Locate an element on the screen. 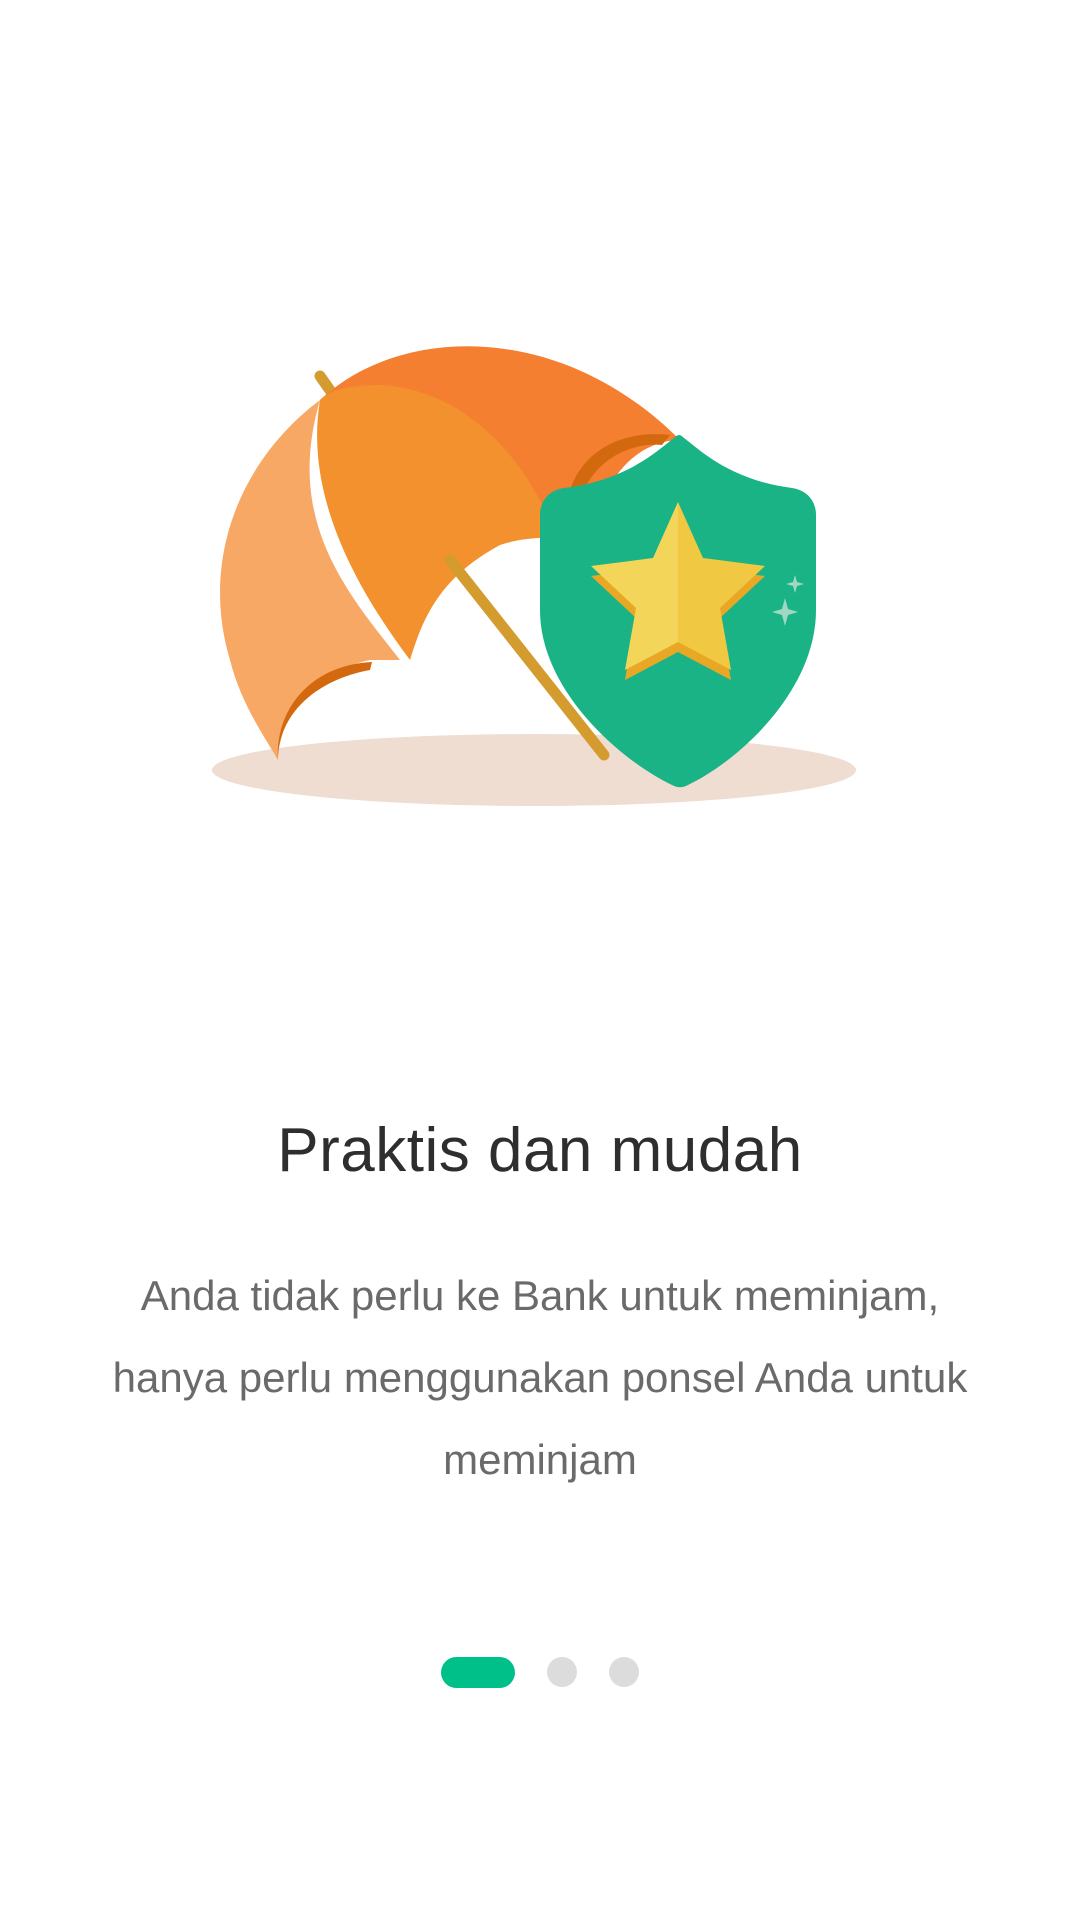 Image resolution: width=1080 pixels, height=1920 pixels. page-title: Praktis dan mudah is located at coordinates (540, 1150).